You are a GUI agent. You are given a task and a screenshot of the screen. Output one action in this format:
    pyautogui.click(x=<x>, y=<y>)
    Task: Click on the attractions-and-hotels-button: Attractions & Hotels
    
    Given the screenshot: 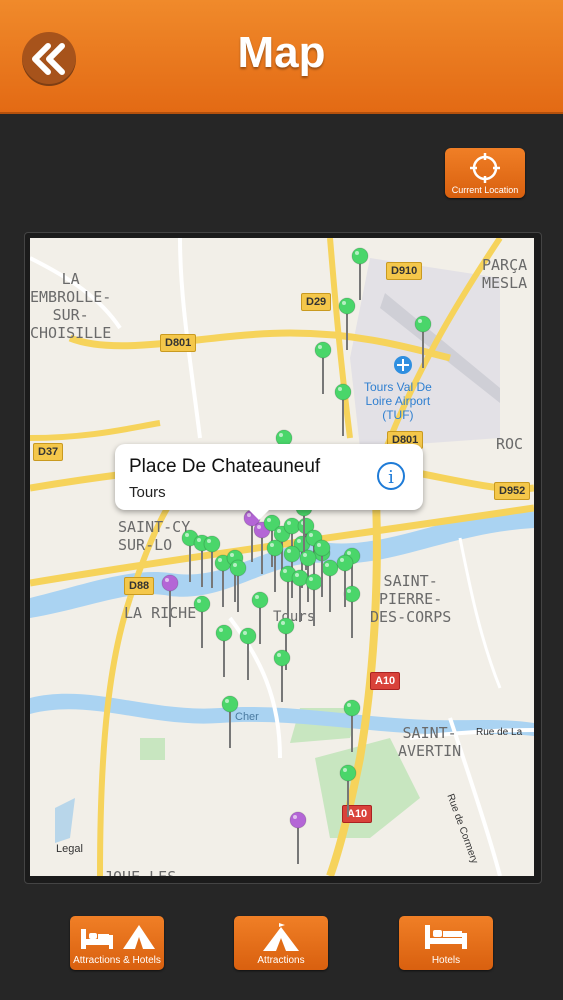 What is the action you would take?
    pyautogui.click(x=117, y=943)
    